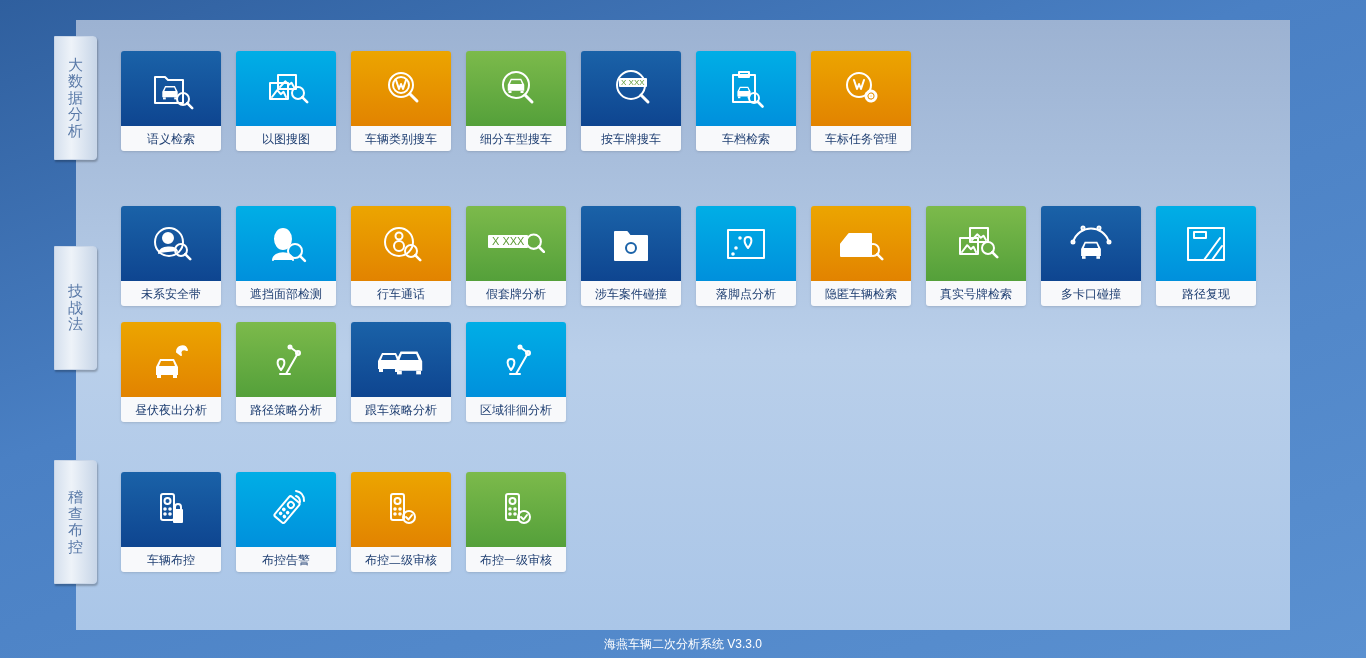 The image size is (1366, 658). I want to click on feature-tile: 细分车型搜车, so click(516, 101).